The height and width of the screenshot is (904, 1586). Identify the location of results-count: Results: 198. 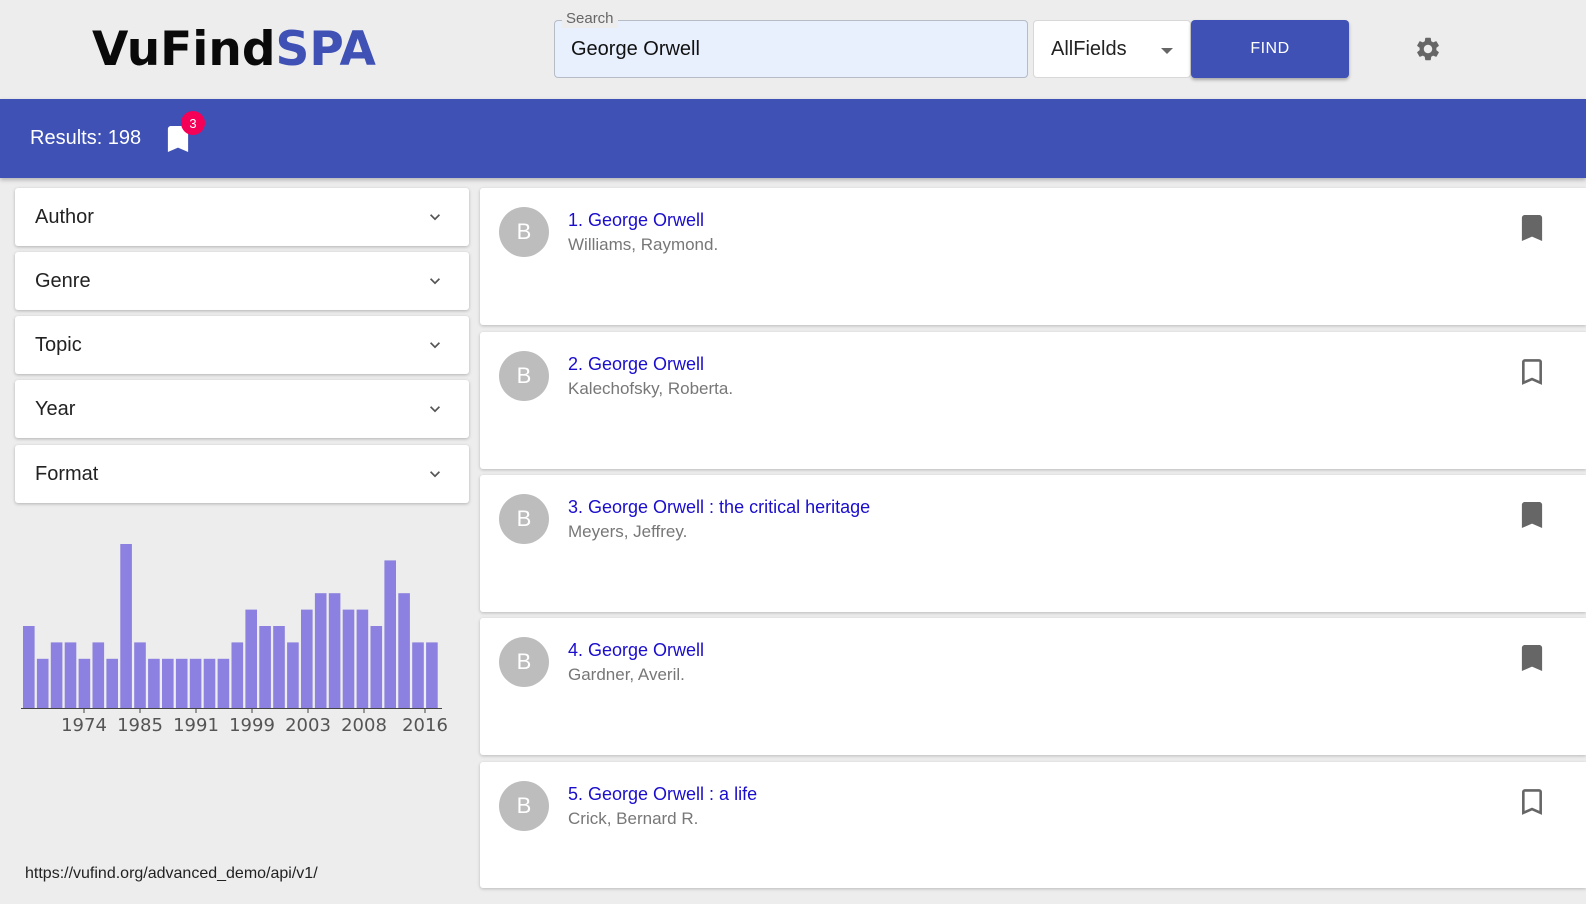
(86, 138).